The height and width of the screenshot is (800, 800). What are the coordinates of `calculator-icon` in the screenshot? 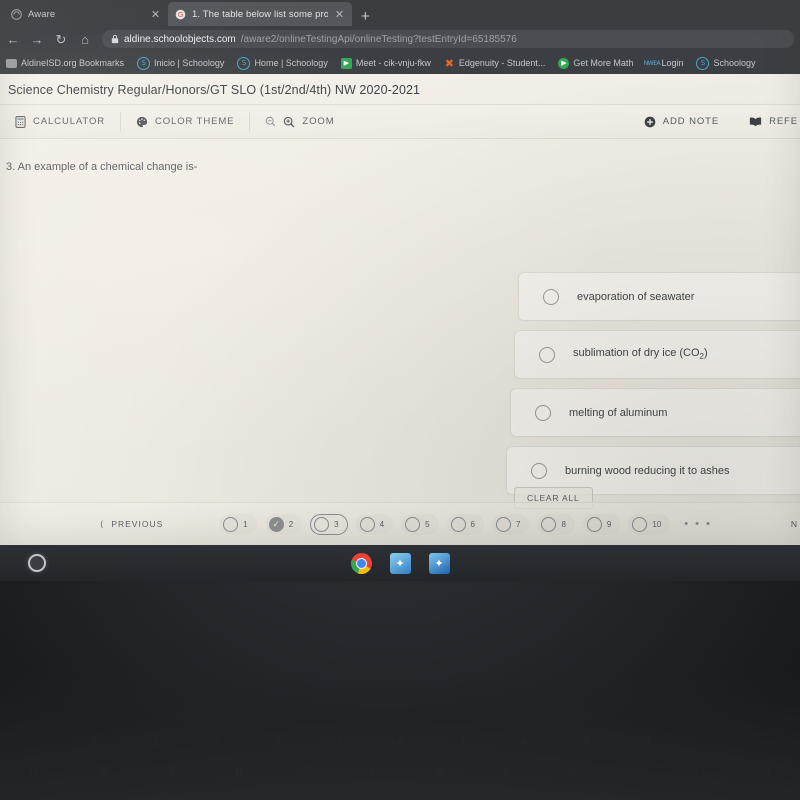 It's located at (20, 121).